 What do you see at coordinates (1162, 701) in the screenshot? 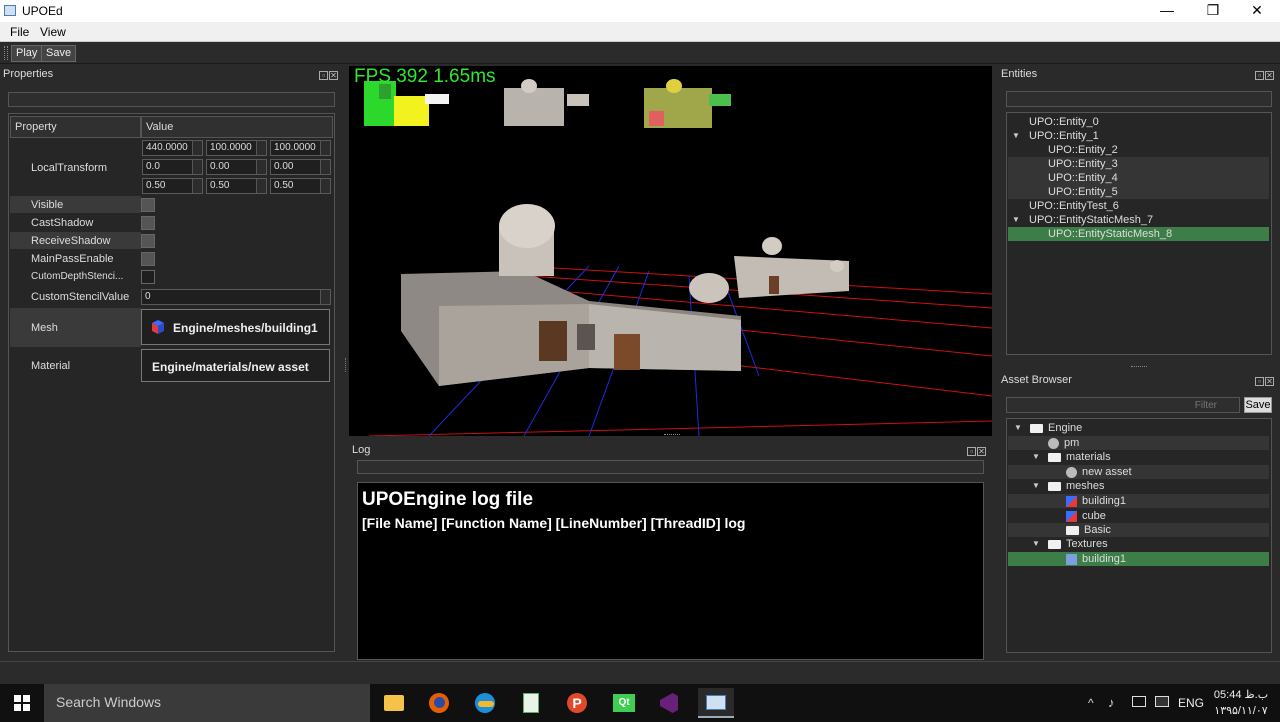
I see `notifications-icon` at bounding box center [1162, 701].